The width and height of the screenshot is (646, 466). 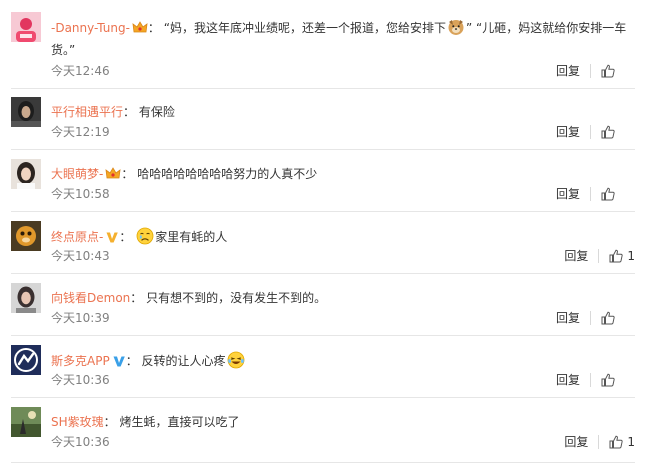 I want to click on timestamp: 今天12:46, so click(x=80, y=71).